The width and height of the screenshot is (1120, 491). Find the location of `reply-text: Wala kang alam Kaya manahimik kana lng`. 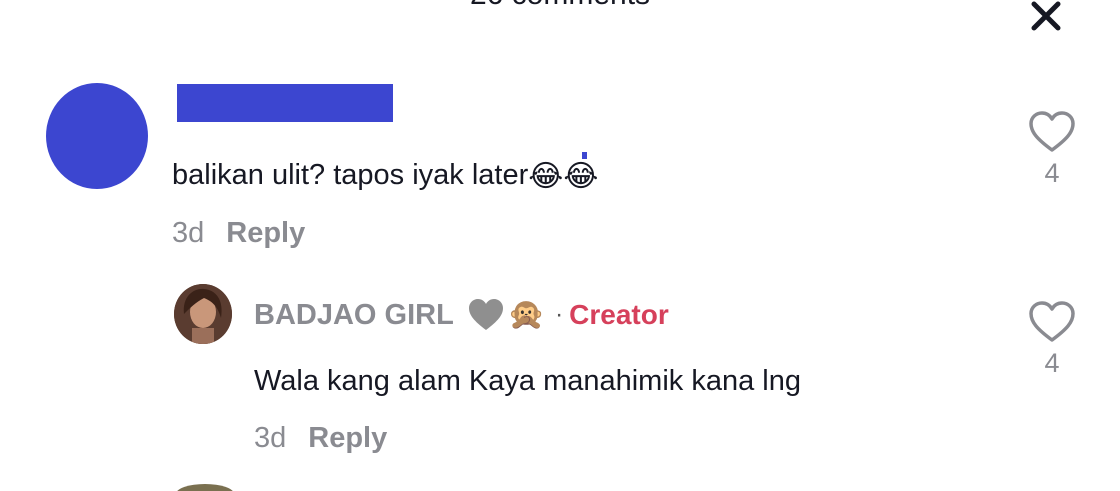

reply-text: Wala kang alam Kaya manahimik kana lng is located at coordinates (527, 381).